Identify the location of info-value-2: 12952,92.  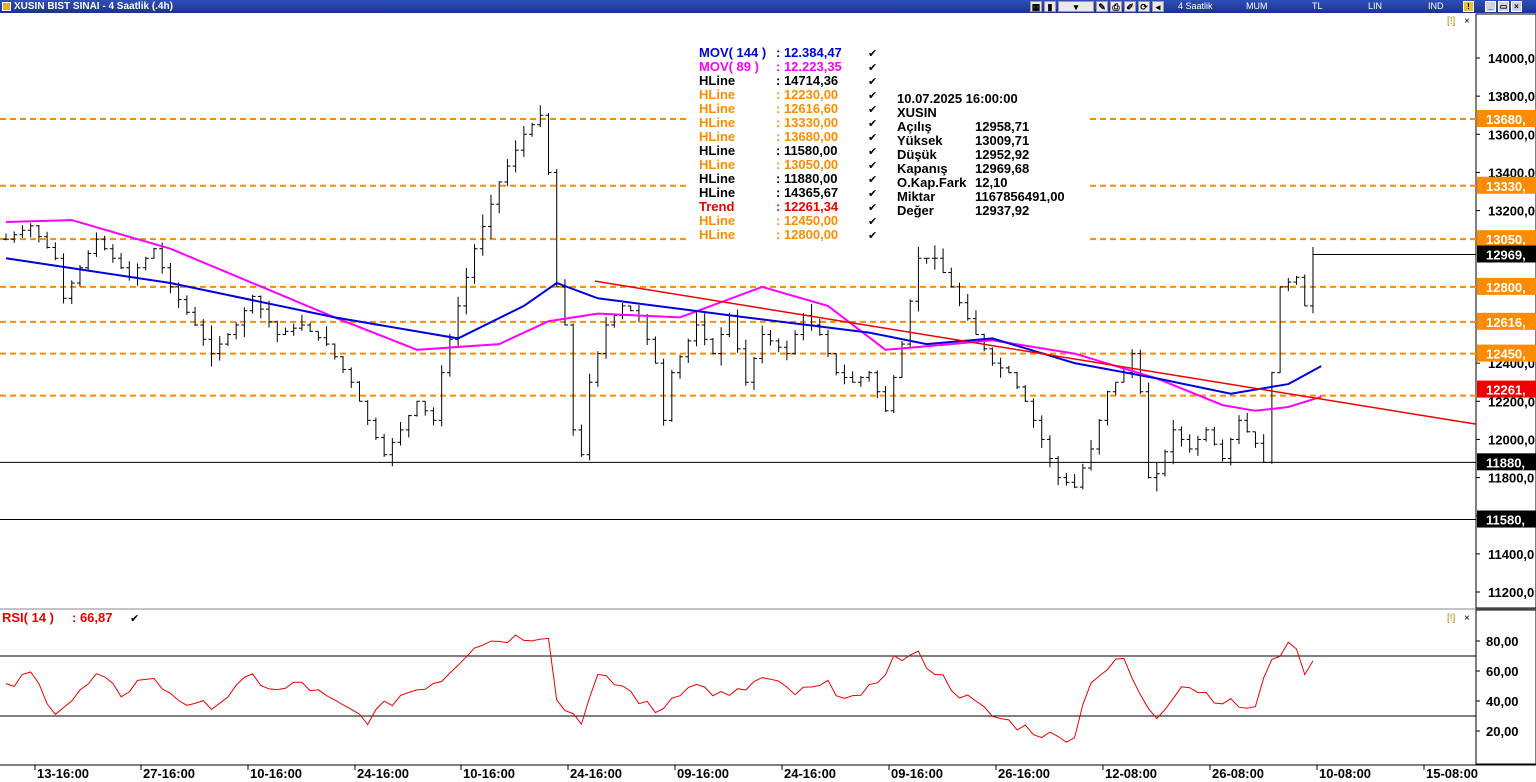
(1002, 154).